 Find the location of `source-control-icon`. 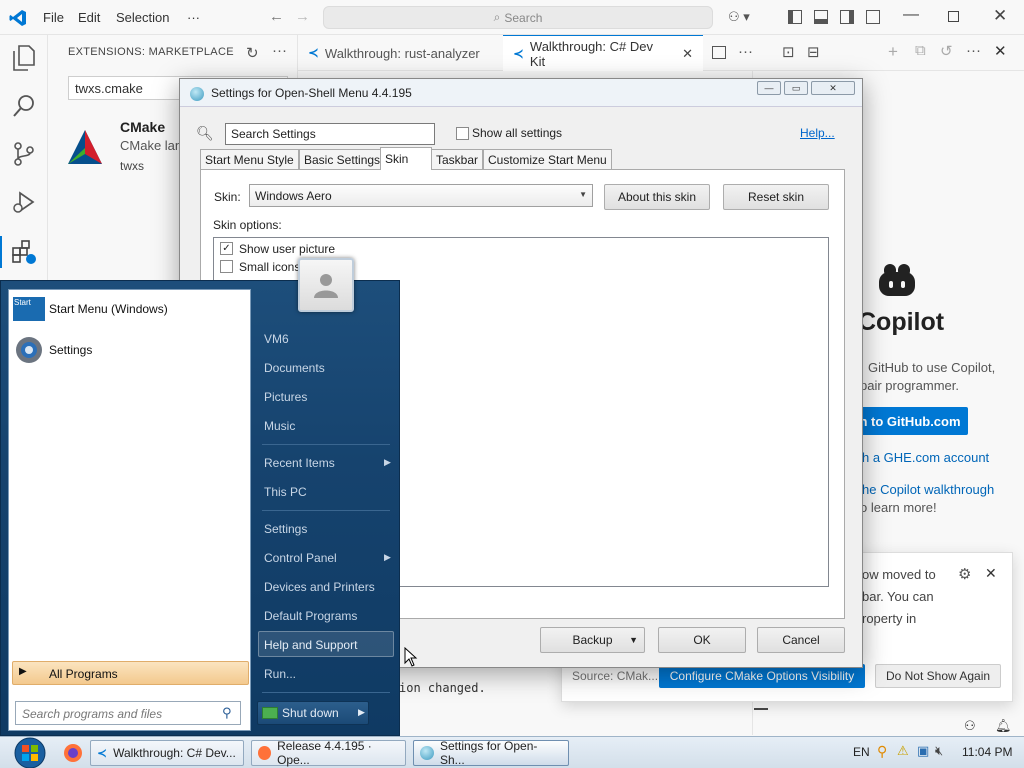

source-control-icon is located at coordinates (24, 154).